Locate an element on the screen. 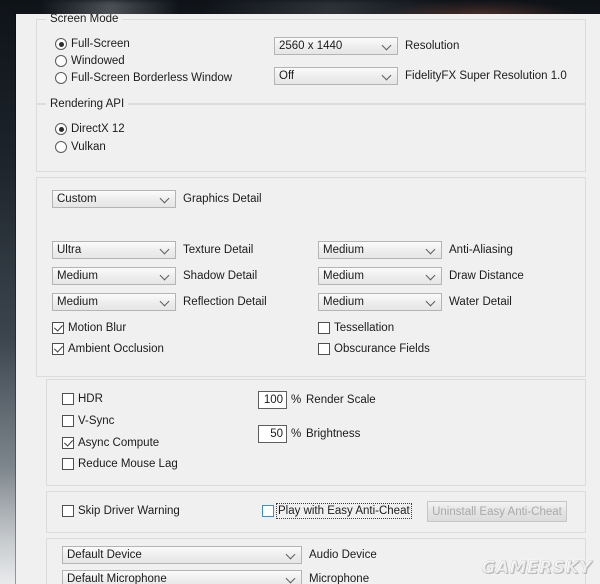 The image size is (600, 584). anti-aliasing-label: Anti-Aliasing is located at coordinates (481, 250).